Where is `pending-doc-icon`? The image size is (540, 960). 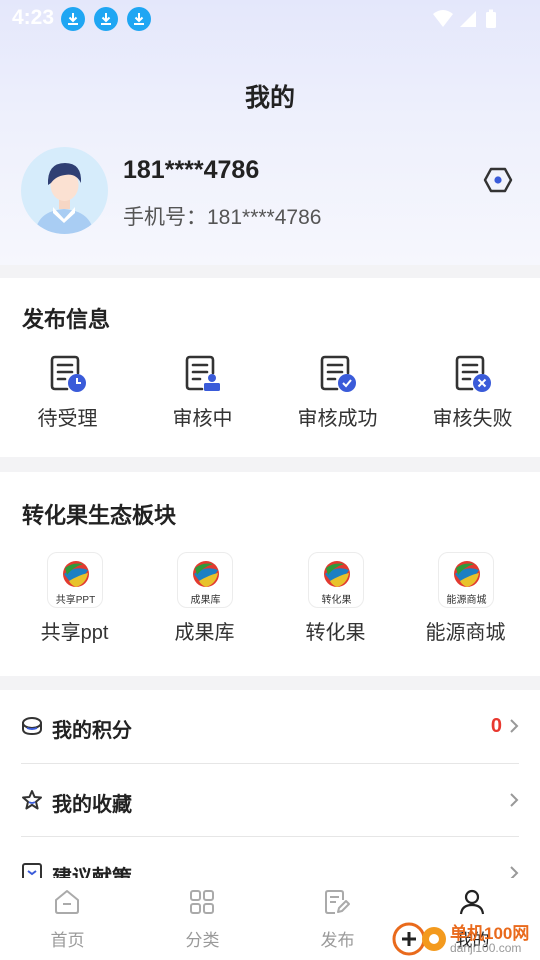 pending-doc-icon is located at coordinates (68, 373).